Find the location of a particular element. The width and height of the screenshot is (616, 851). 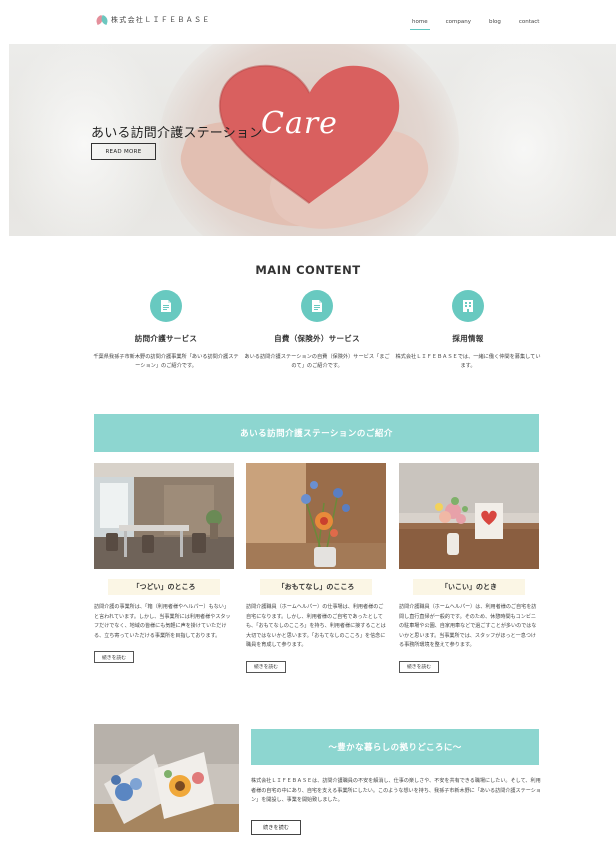

read-more-button: READ MORE is located at coordinates (123, 151).